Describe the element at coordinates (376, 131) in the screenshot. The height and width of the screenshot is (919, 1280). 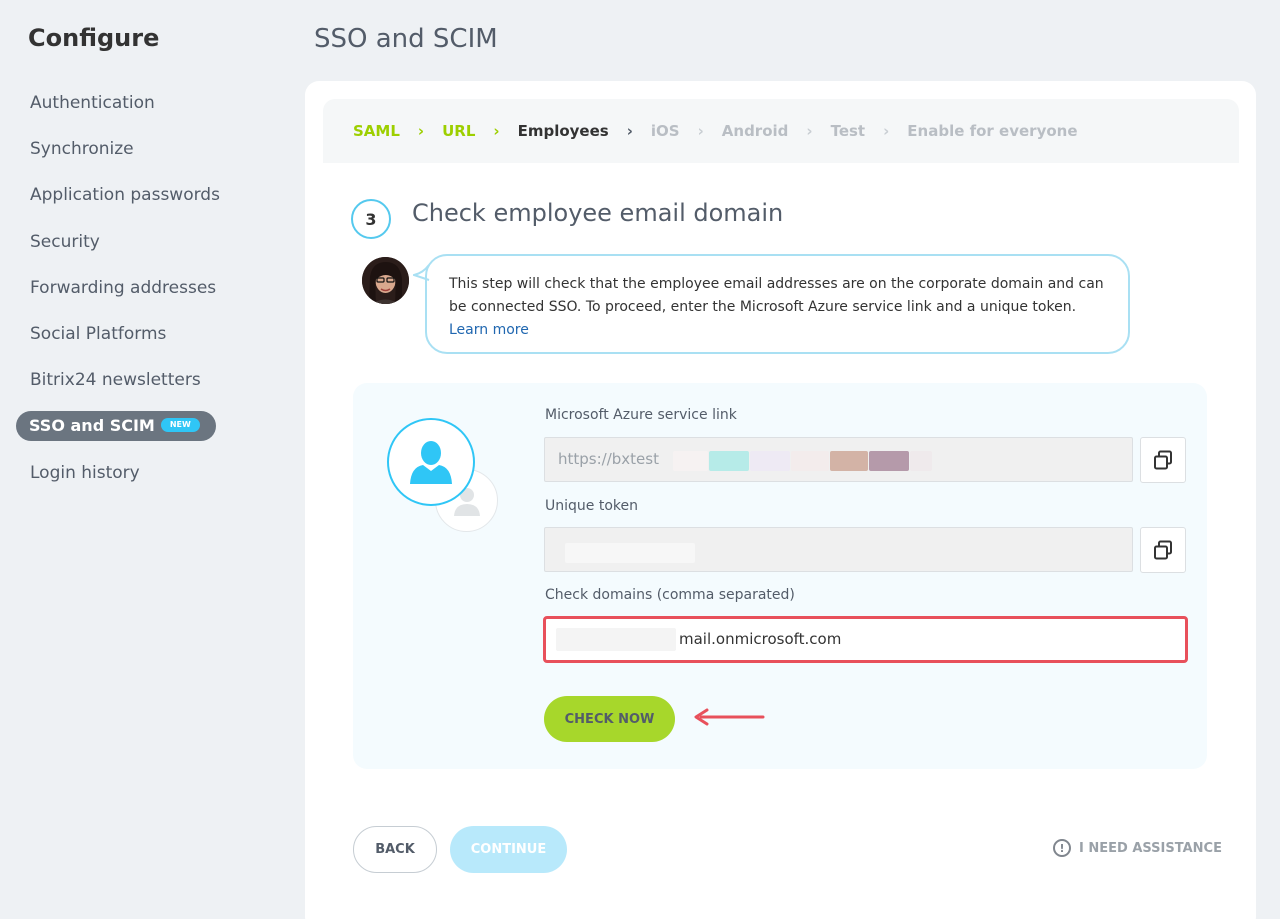
I see `step-saml: SAML` at that location.